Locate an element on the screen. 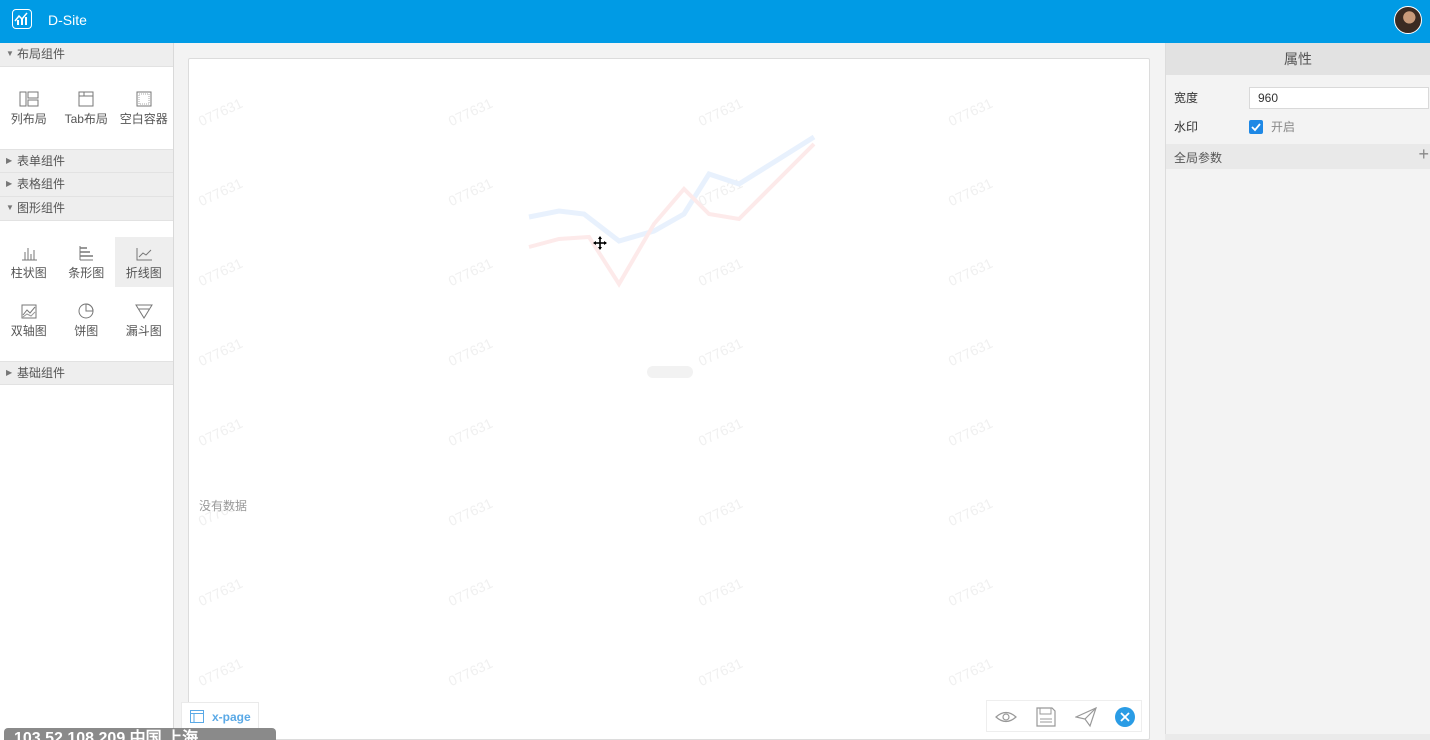 Image resolution: width=1430 pixels, height=740 pixels. bottom-strip is located at coordinates (1297, 737).